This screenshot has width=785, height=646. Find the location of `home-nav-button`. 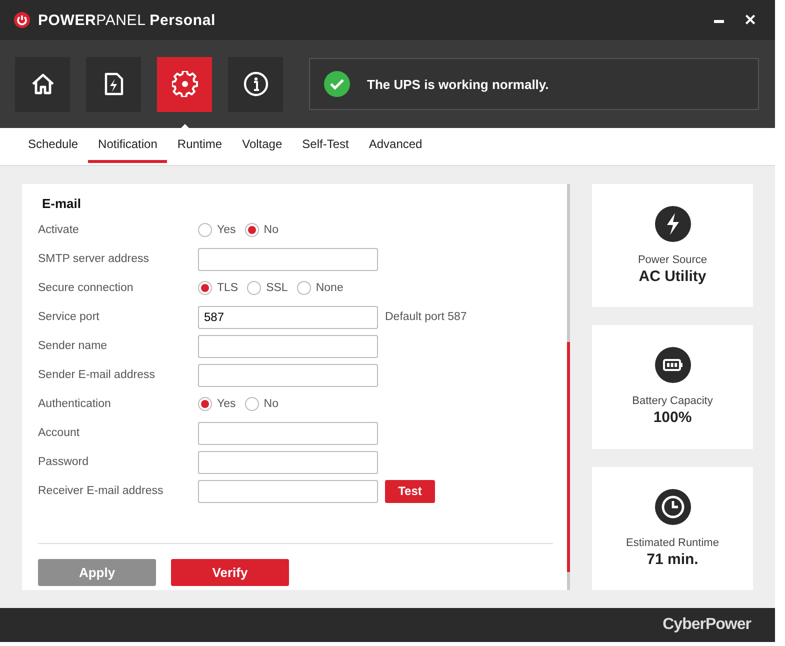

home-nav-button is located at coordinates (42, 84).